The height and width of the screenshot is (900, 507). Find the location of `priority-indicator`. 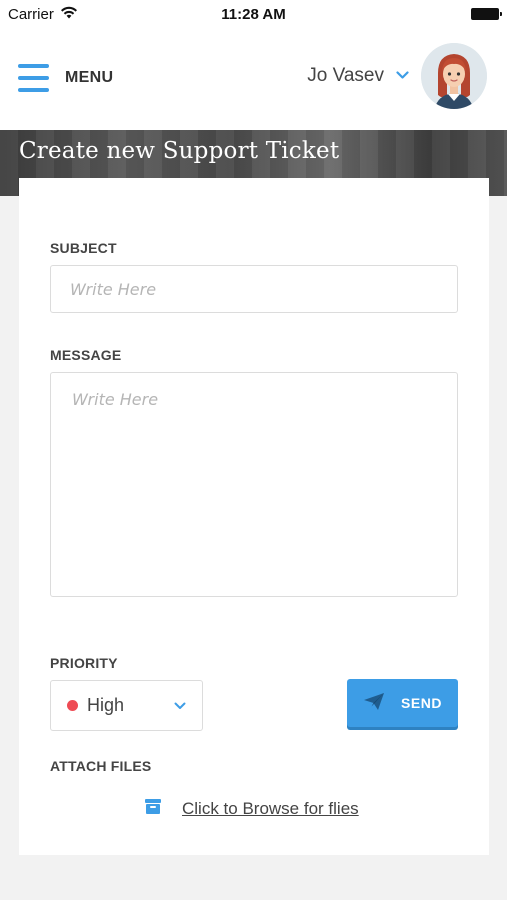

priority-indicator is located at coordinates (72, 705).